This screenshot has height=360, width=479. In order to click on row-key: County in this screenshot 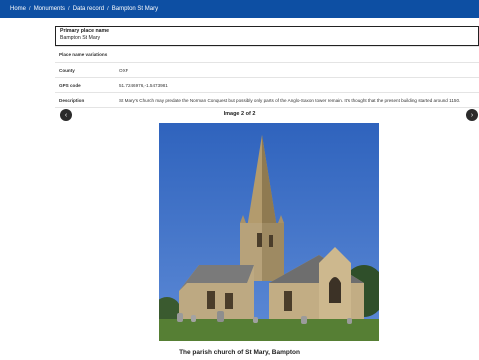, I will do `click(67, 70)`.